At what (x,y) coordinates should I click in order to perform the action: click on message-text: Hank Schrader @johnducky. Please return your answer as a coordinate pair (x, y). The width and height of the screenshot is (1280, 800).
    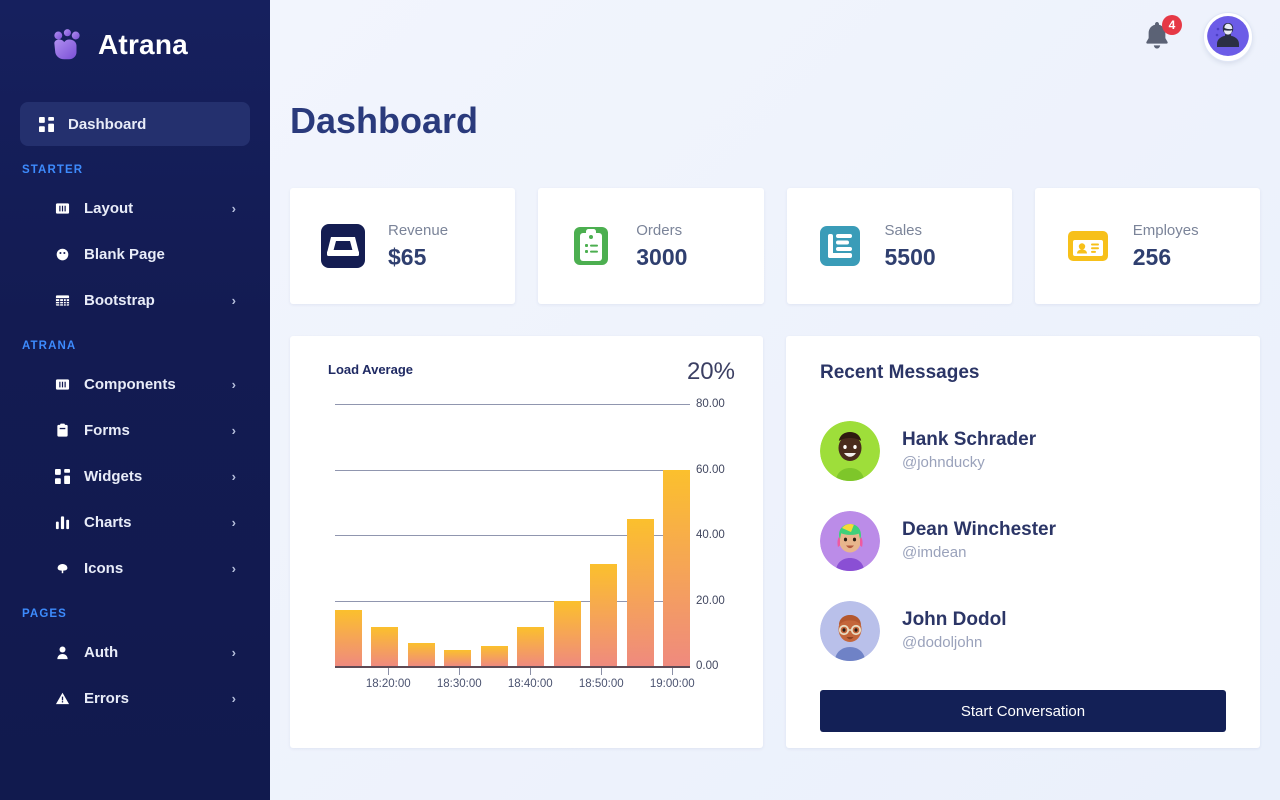
    Looking at the image, I should click on (969, 451).